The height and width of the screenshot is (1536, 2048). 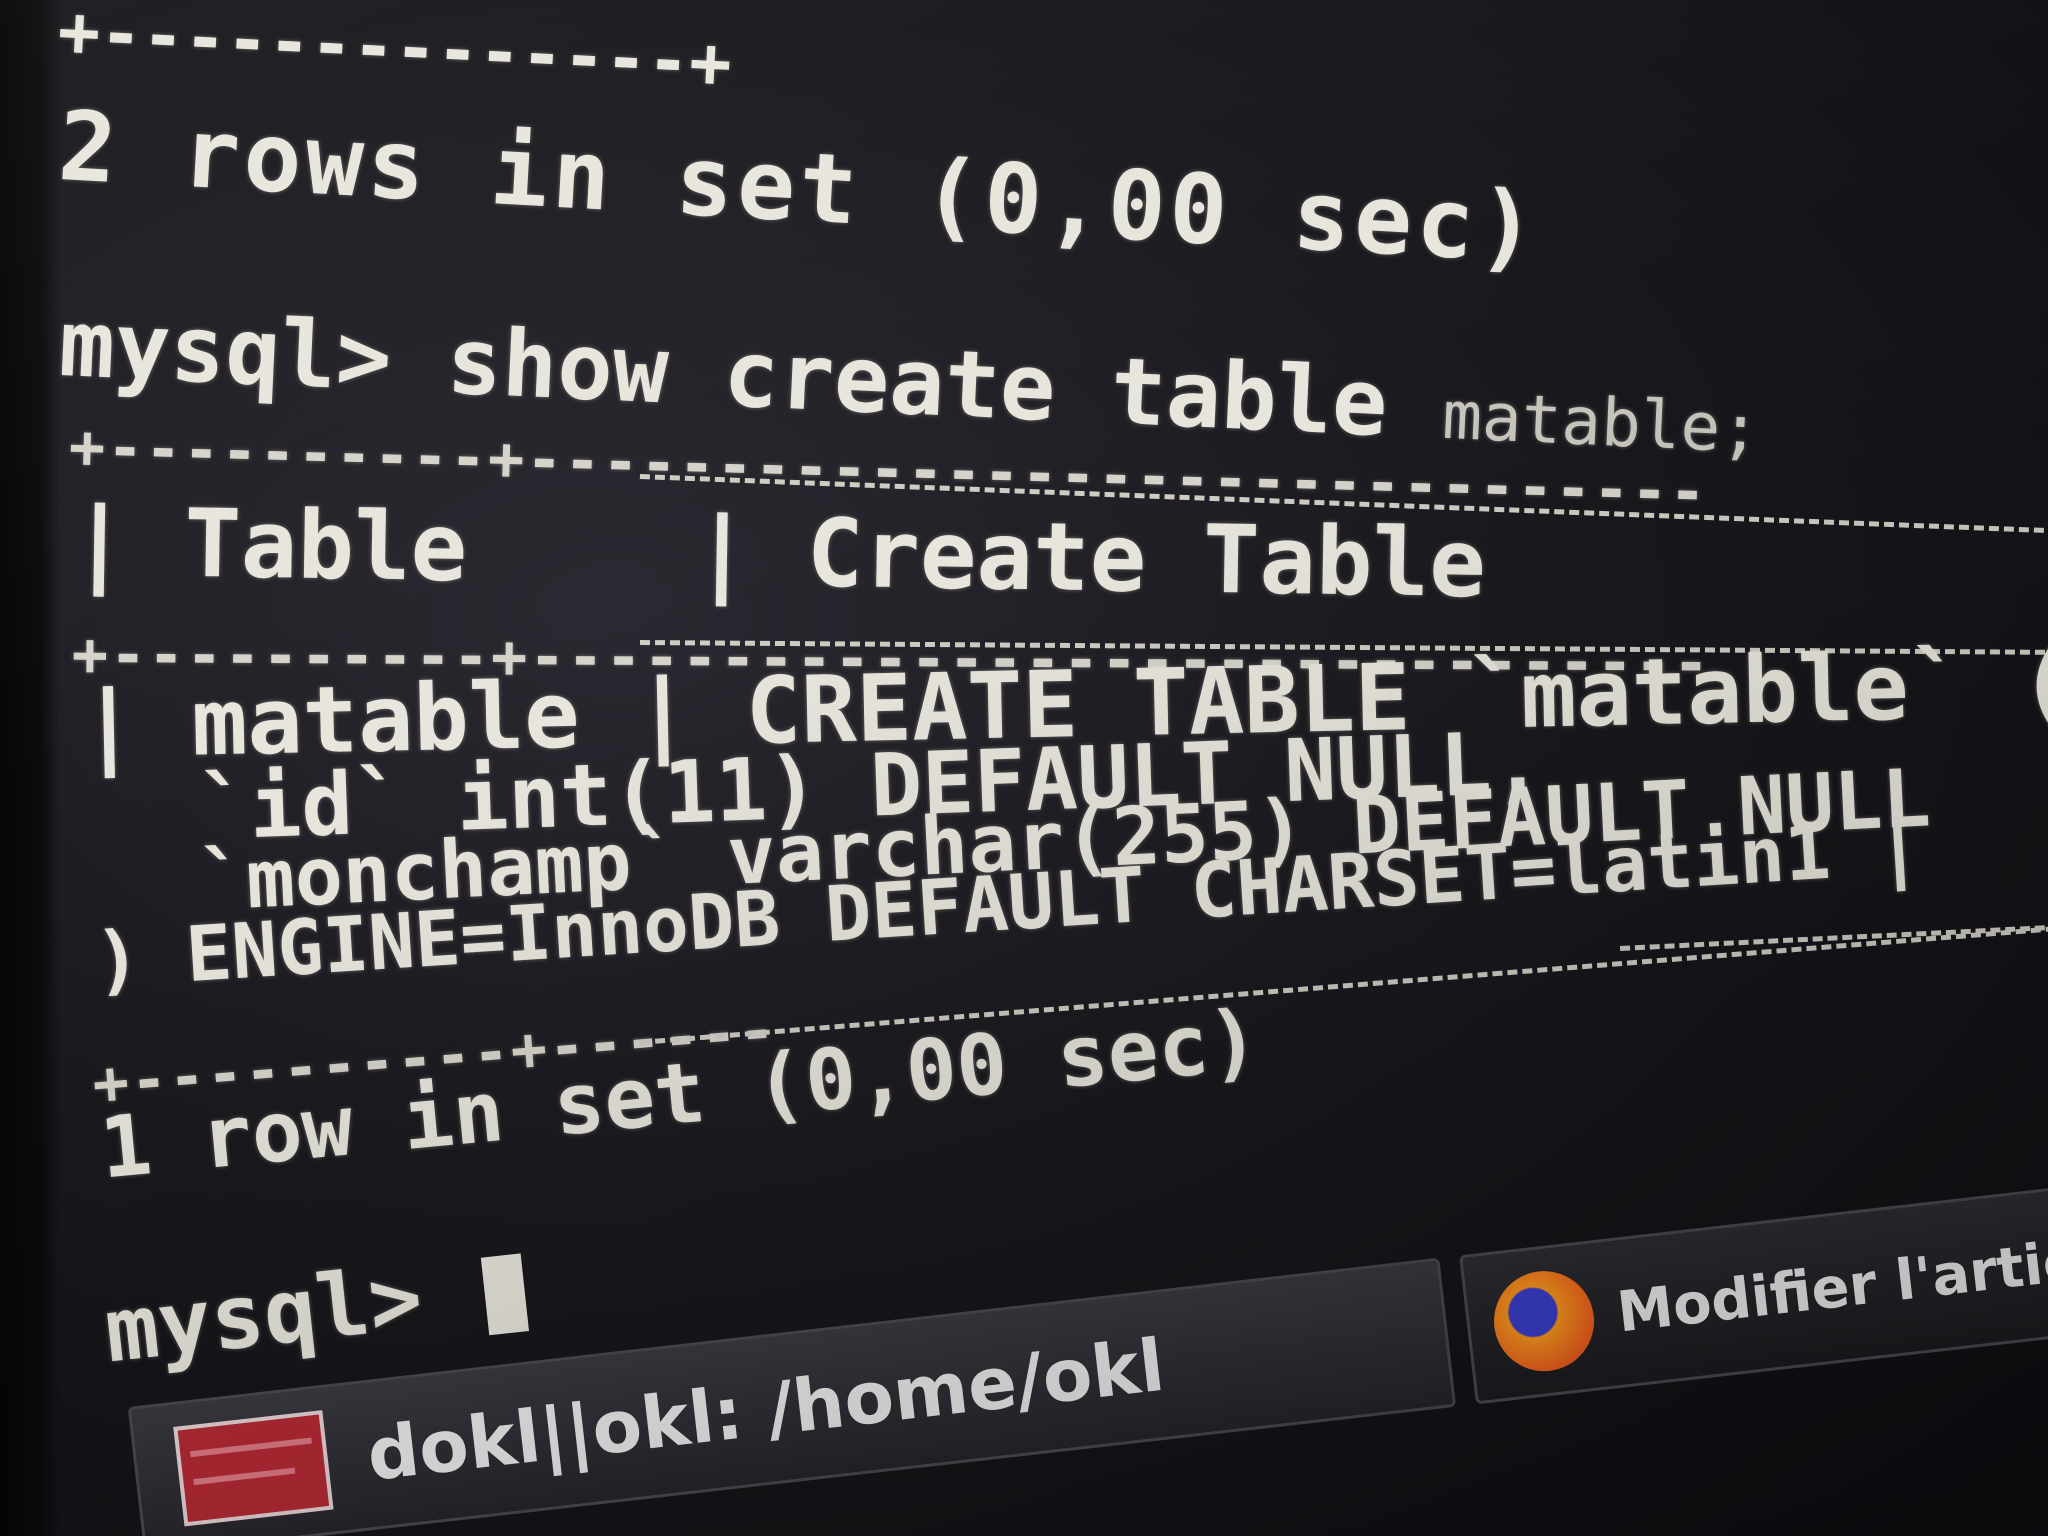 I want to click on taskbar-item-terminal: dokl||okl: /home/okl, so click(x=792, y=1396).